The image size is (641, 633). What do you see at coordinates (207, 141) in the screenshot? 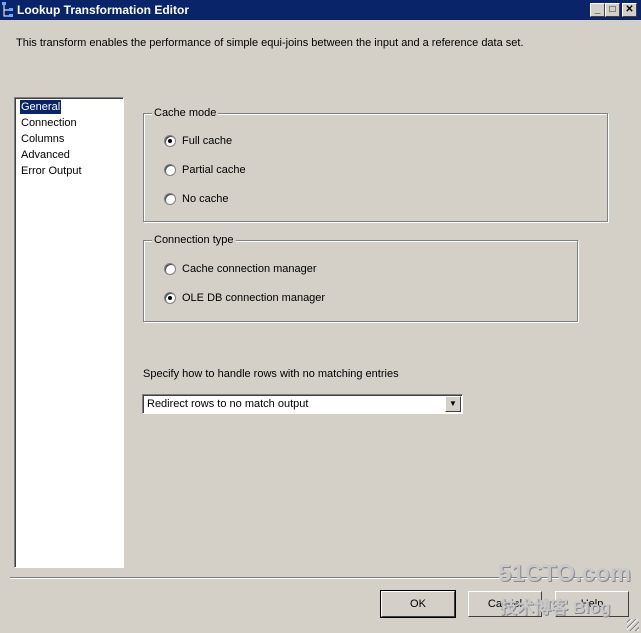
I see `radio-label: Full cache` at bounding box center [207, 141].